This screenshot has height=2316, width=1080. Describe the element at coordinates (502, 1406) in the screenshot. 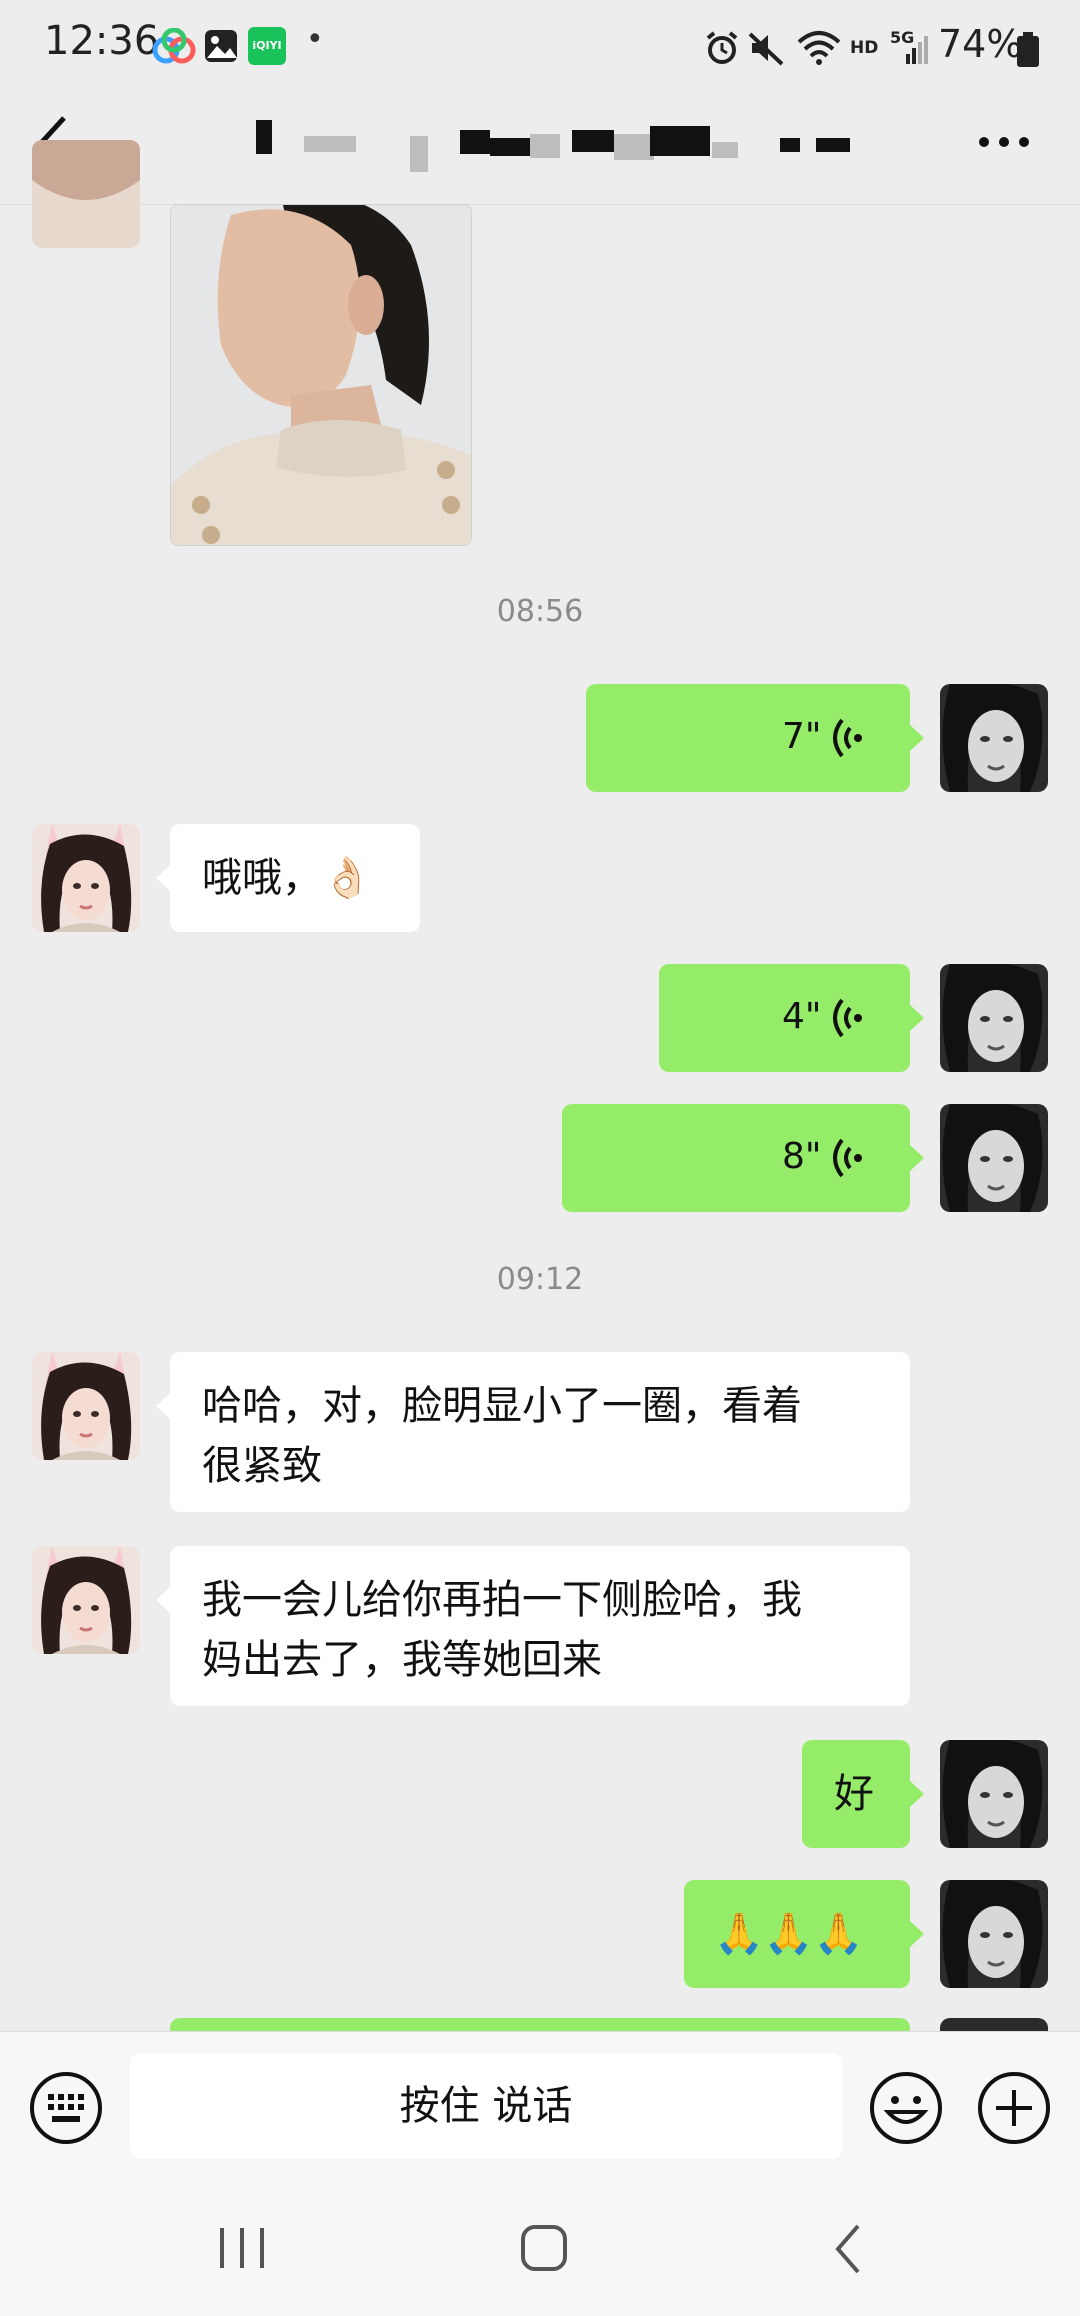

I see `message-line: 哈哈，对，脸明显小了一圈，看着` at that location.